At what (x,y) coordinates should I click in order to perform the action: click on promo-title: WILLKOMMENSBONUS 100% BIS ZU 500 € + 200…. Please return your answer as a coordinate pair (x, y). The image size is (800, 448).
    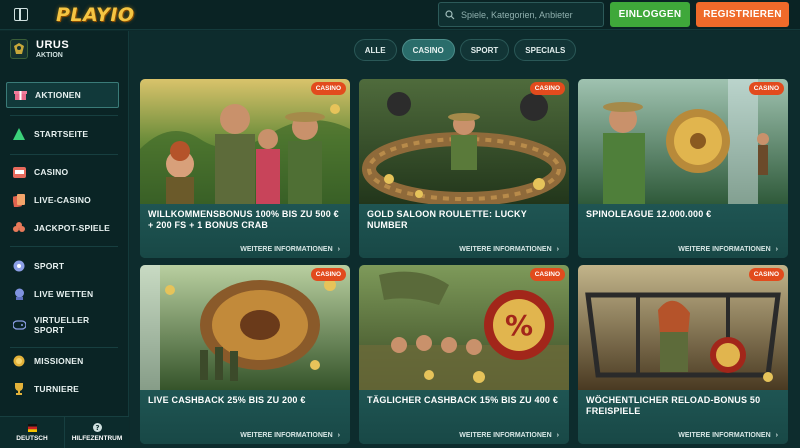
    Looking at the image, I should click on (243, 219).